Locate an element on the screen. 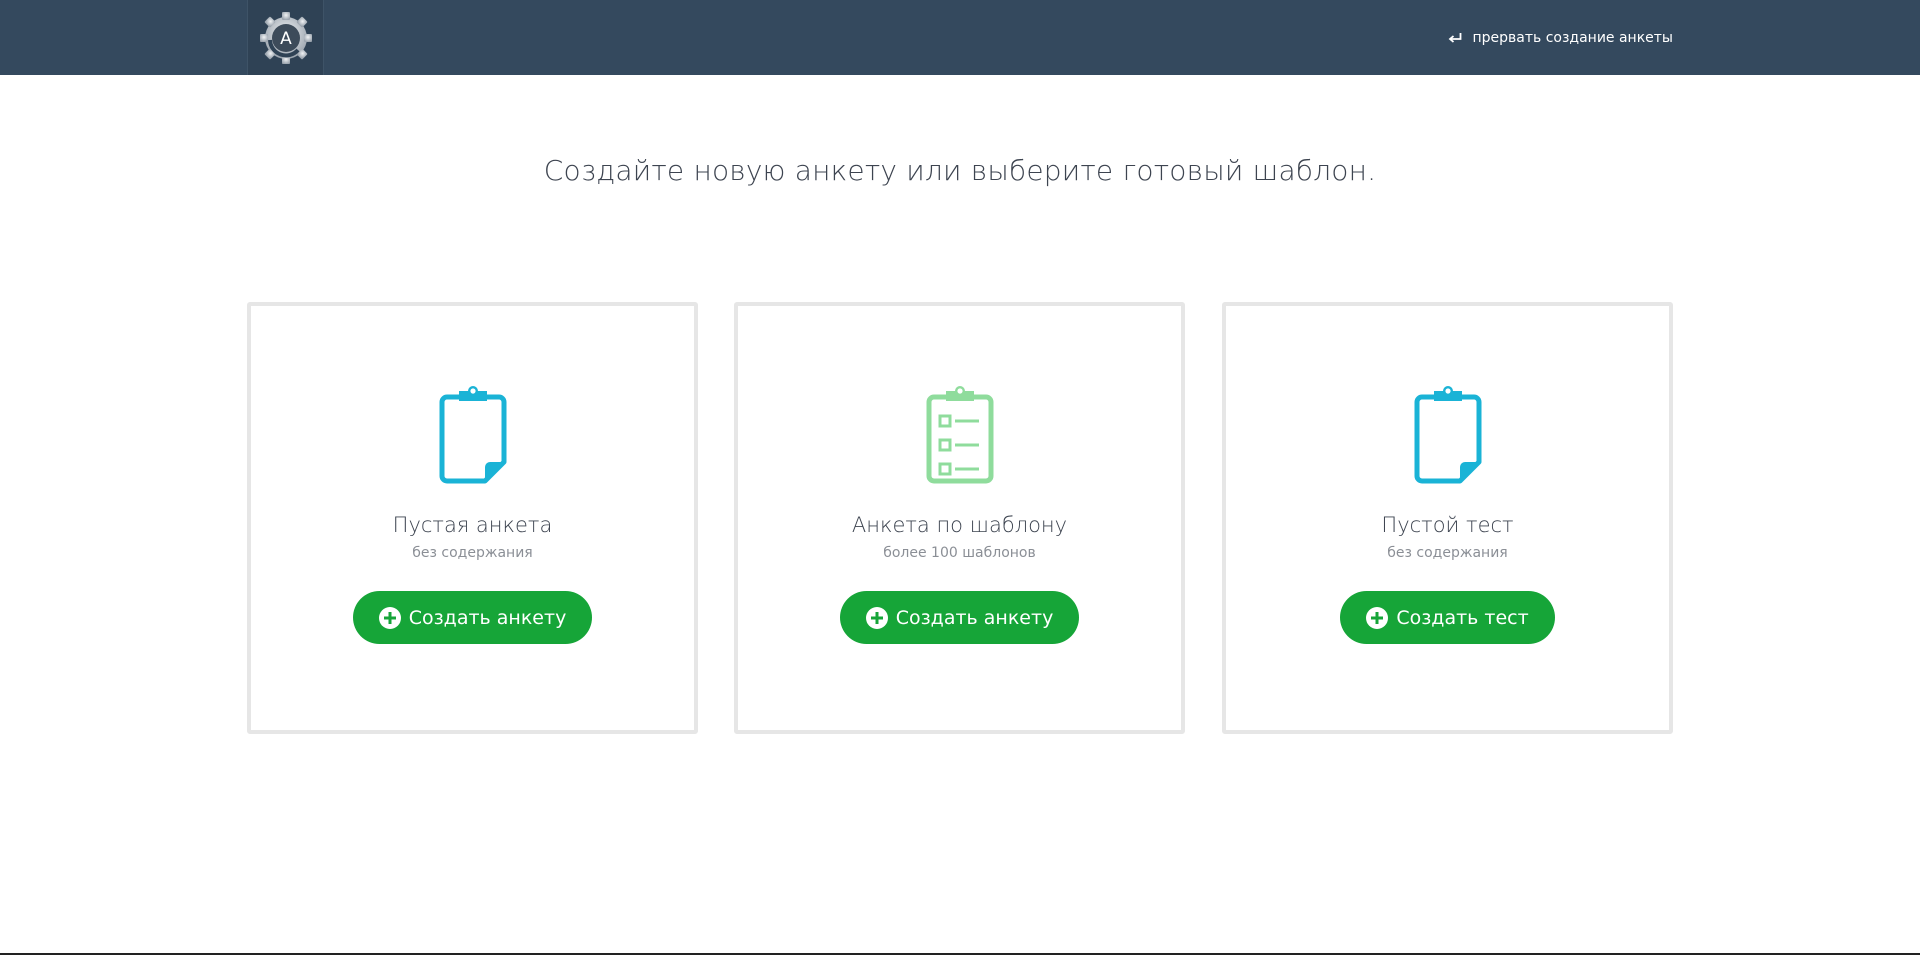 This screenshot has width=1920, height=955. logo-gear-icon: A is located at coordinates (285, 37).